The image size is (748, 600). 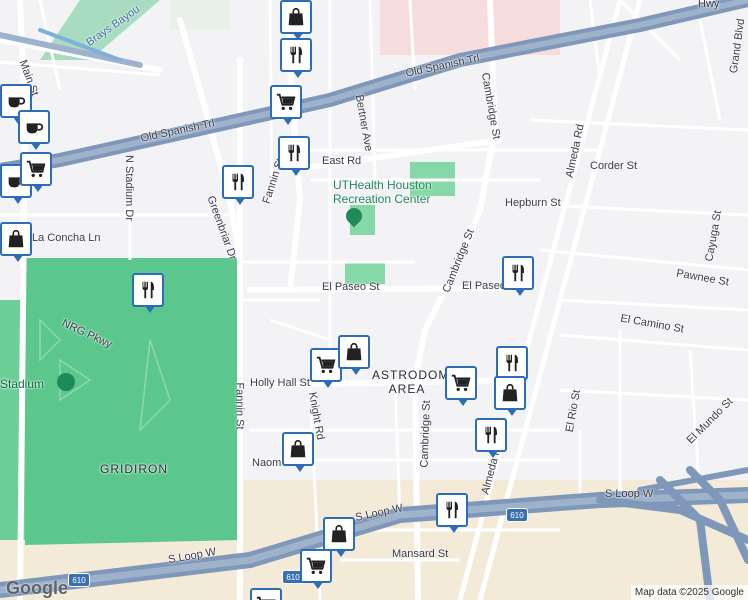 I want to click on street-label: N Stadium Dr, so click(x=129, y=188).